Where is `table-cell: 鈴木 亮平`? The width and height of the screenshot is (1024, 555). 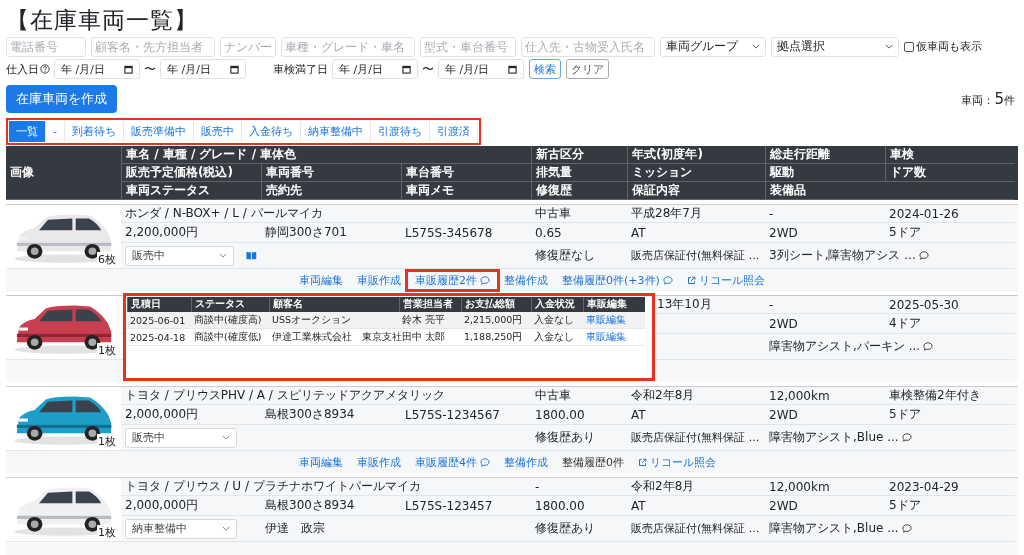
table-cell: 鈴木 亮平 is located at coordinates (424, 320).